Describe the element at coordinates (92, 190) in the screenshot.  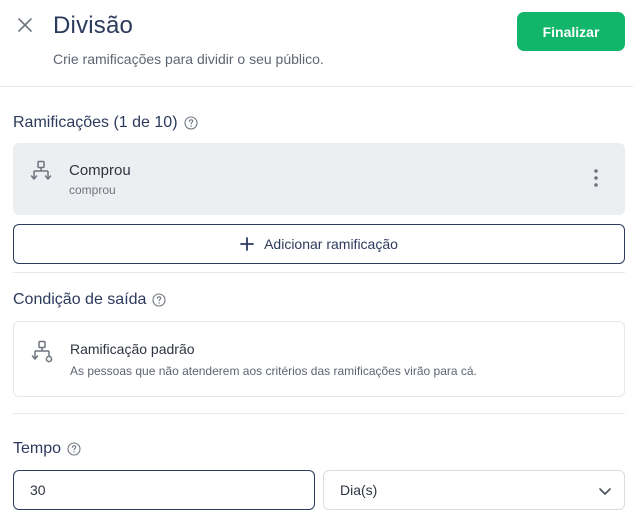
I see `branch-description: comprou` at that location.